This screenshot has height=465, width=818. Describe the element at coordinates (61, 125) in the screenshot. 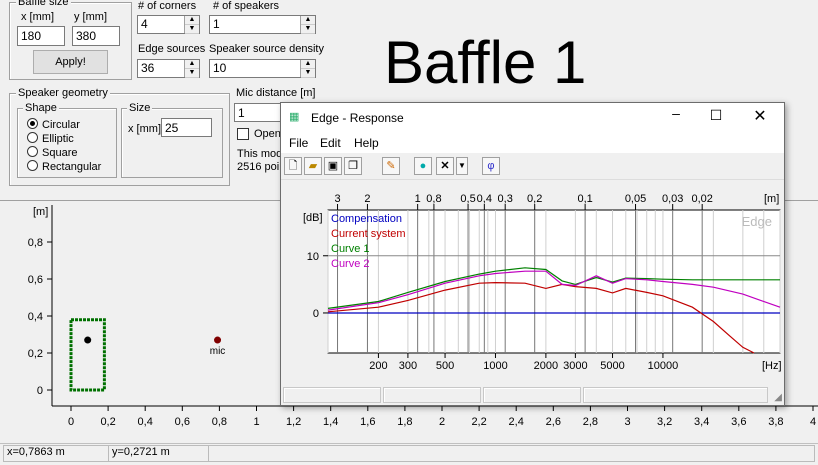

I see `shape-circular-label: Circular` at that location.